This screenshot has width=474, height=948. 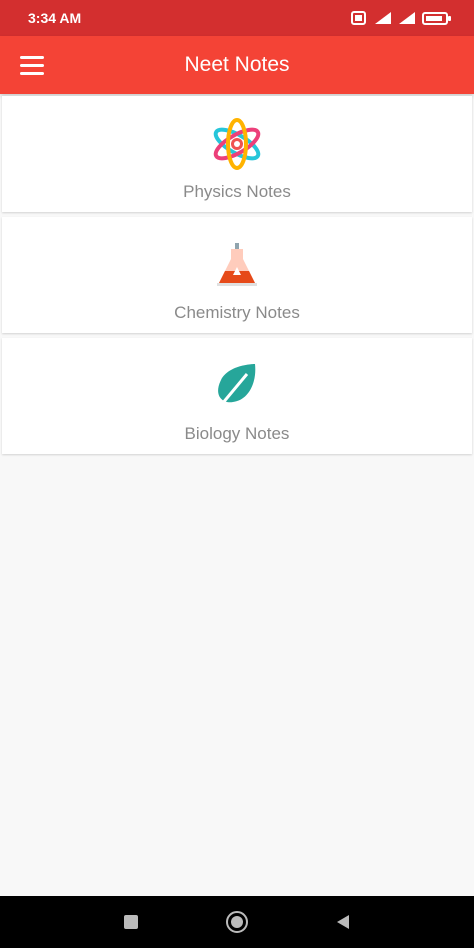 I want to click on app-bar: Neet Notes, so click(x=237, y=65).